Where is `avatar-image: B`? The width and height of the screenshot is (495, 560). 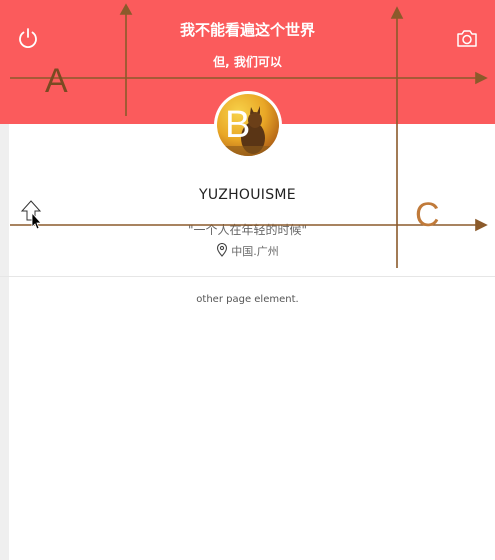 avatar-image: B is located at coordinates (248, 125).